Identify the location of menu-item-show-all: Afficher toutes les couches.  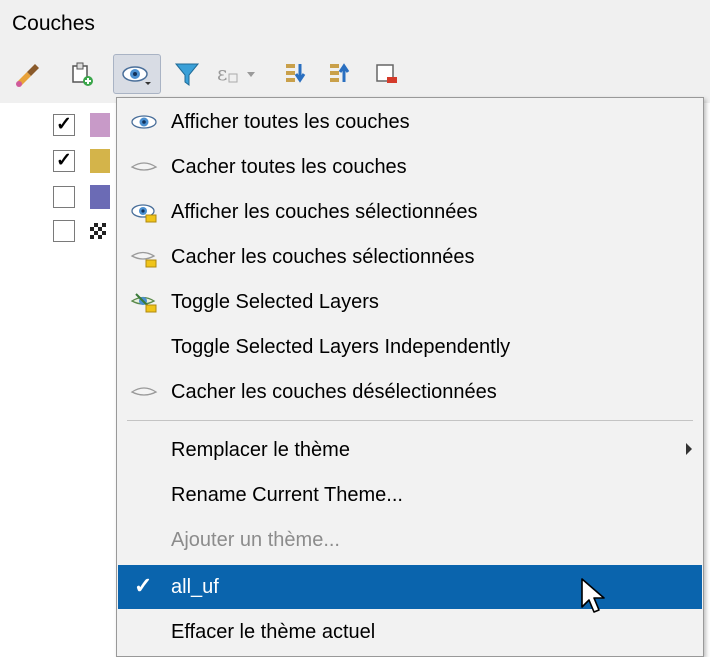
(410, 122).